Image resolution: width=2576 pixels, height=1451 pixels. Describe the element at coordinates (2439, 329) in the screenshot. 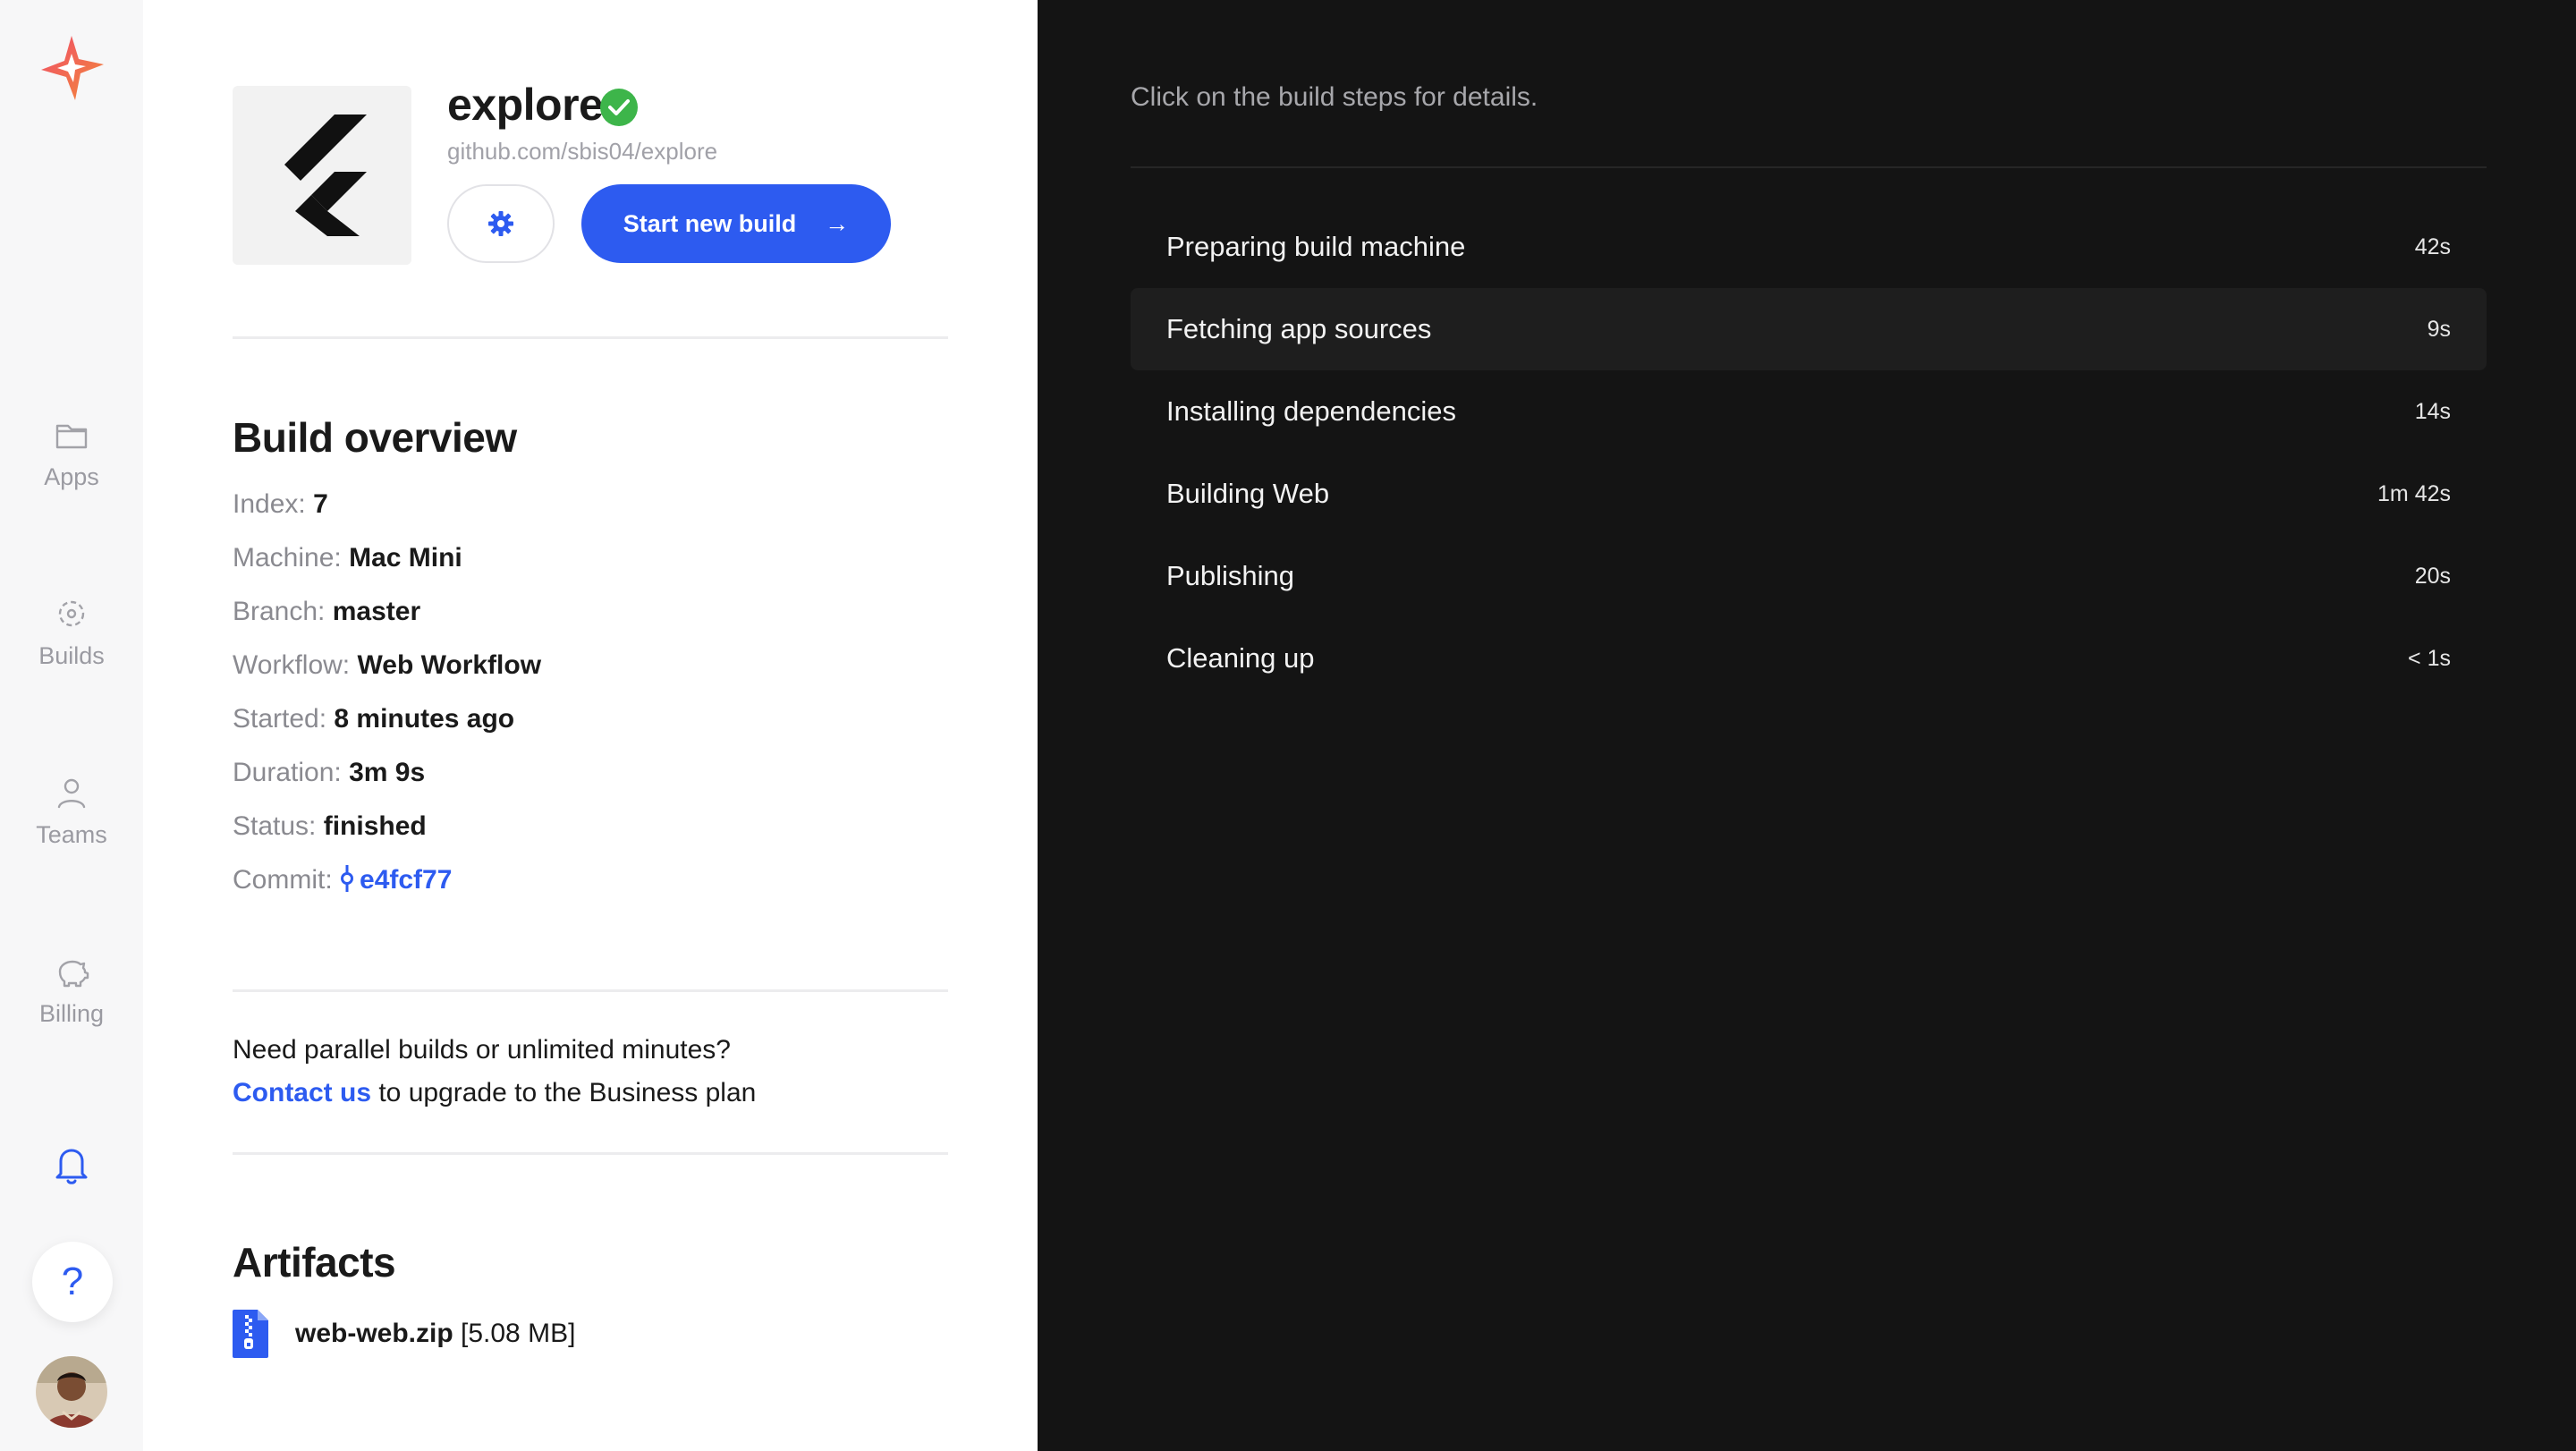

I see `build-step-duration: 9s` at that location.